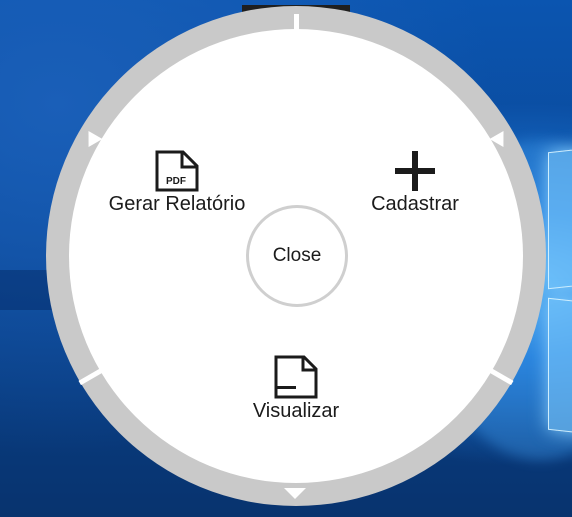 This screenshot has height=517, width=572. I want to click on pdf-file-icon: PDF, so click(177, 171).